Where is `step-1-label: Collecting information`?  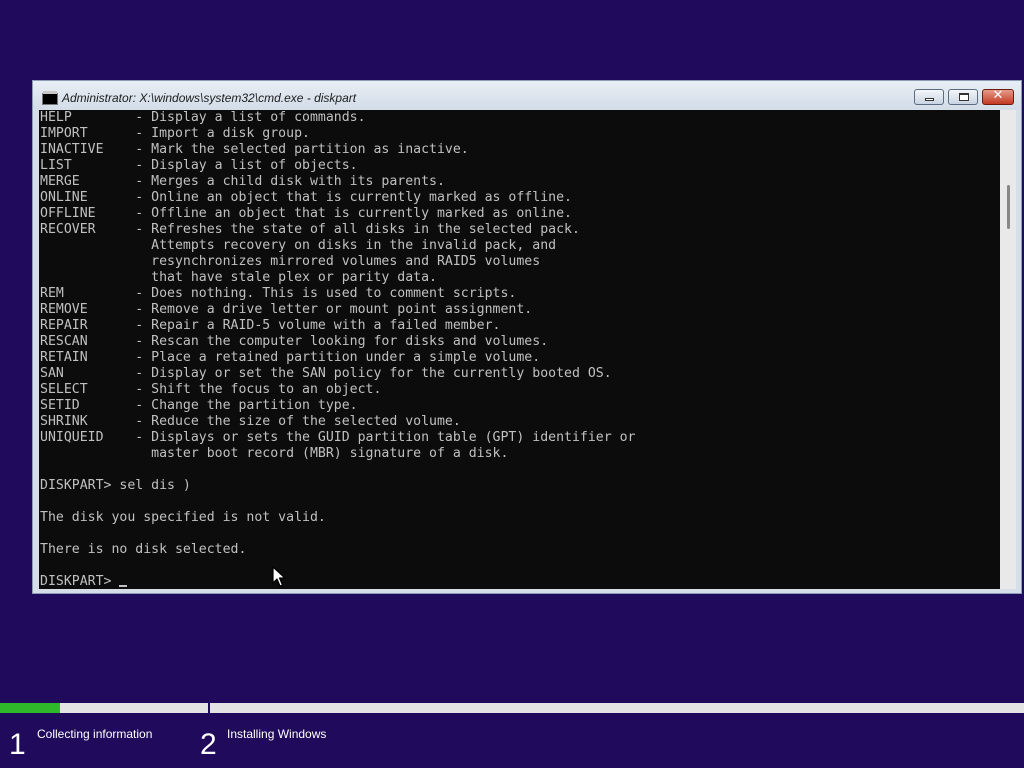 step-1-label: Collecting information is located at coordinates (95, 734).